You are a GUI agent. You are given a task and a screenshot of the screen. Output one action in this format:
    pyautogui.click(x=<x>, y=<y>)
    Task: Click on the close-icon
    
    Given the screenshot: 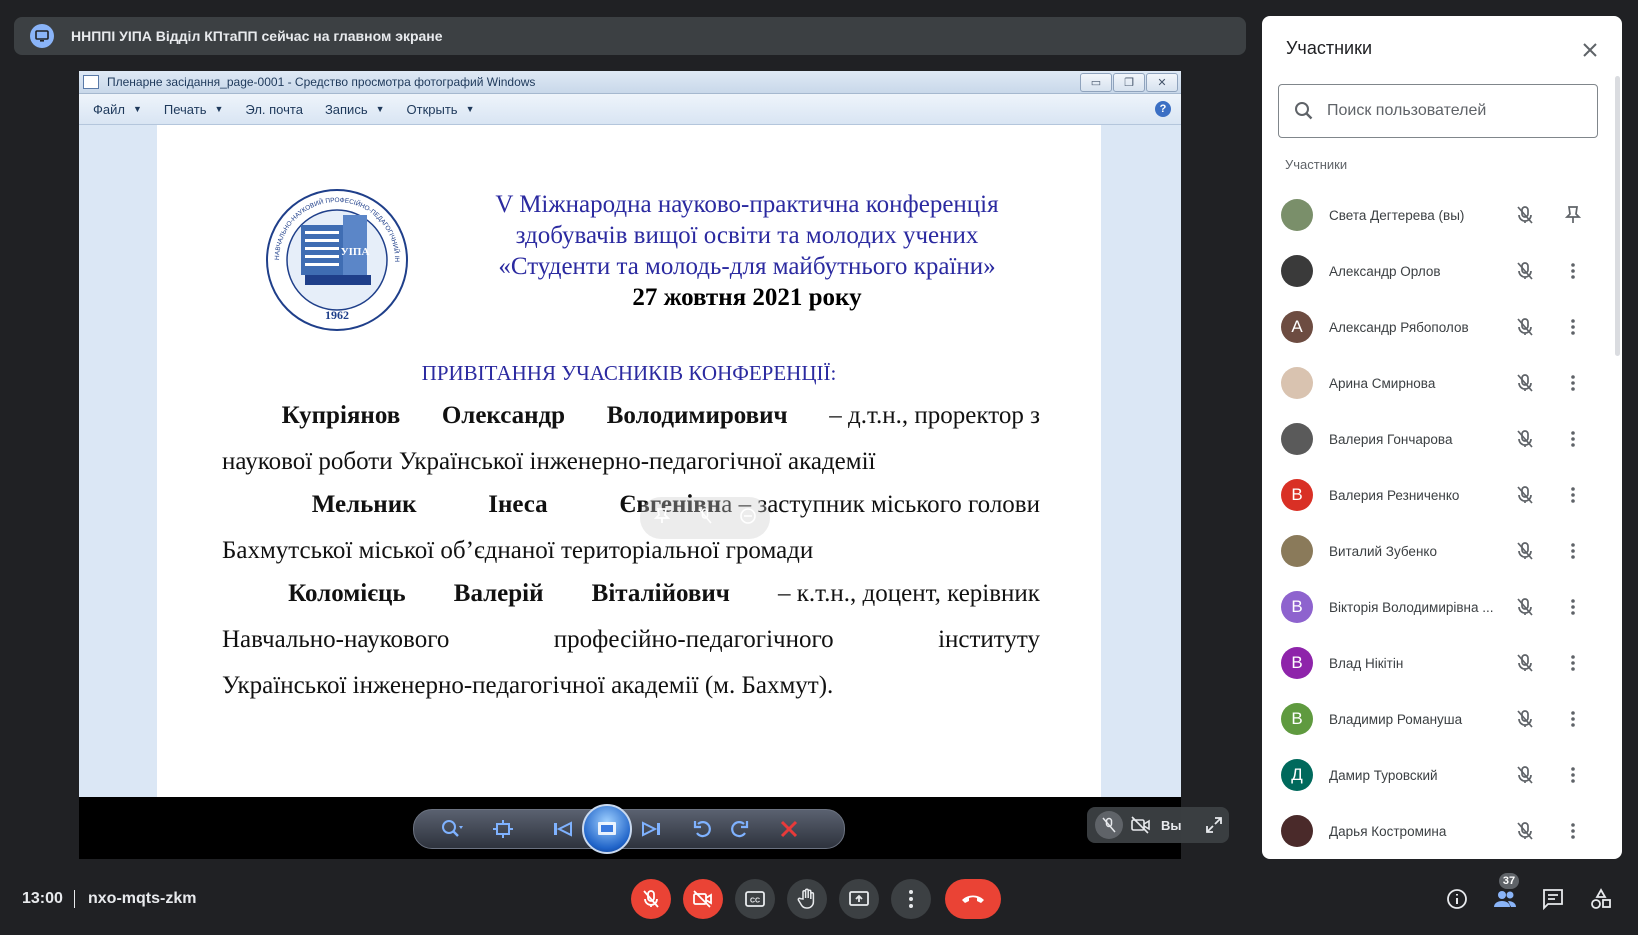 What is the action you would take?
    pyautogui.click(x=1590, y=50)
    